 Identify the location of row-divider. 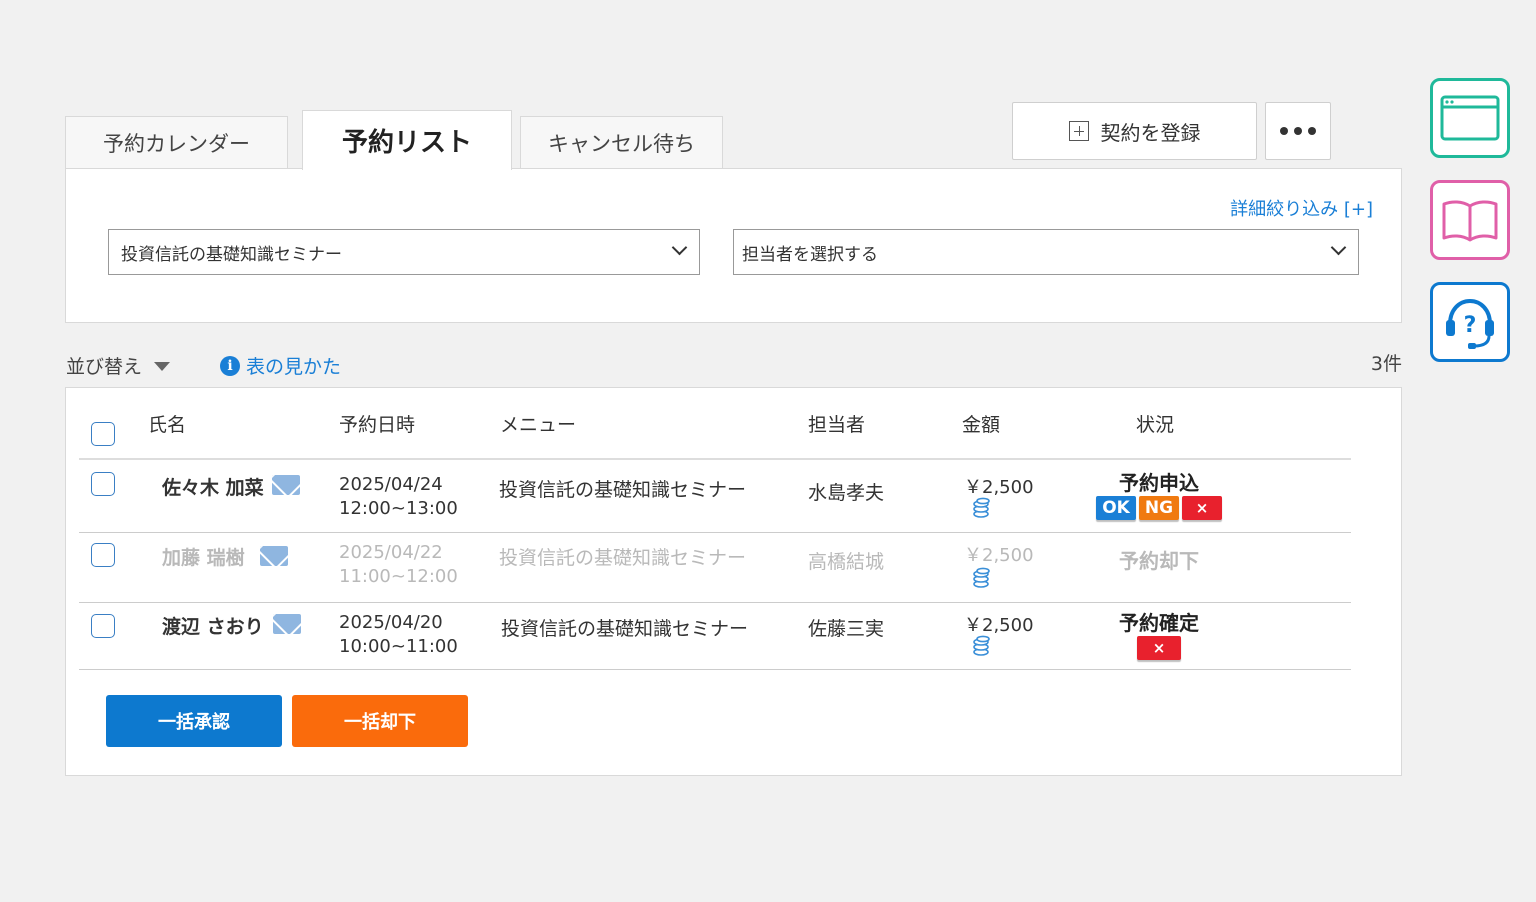
(715, 669).